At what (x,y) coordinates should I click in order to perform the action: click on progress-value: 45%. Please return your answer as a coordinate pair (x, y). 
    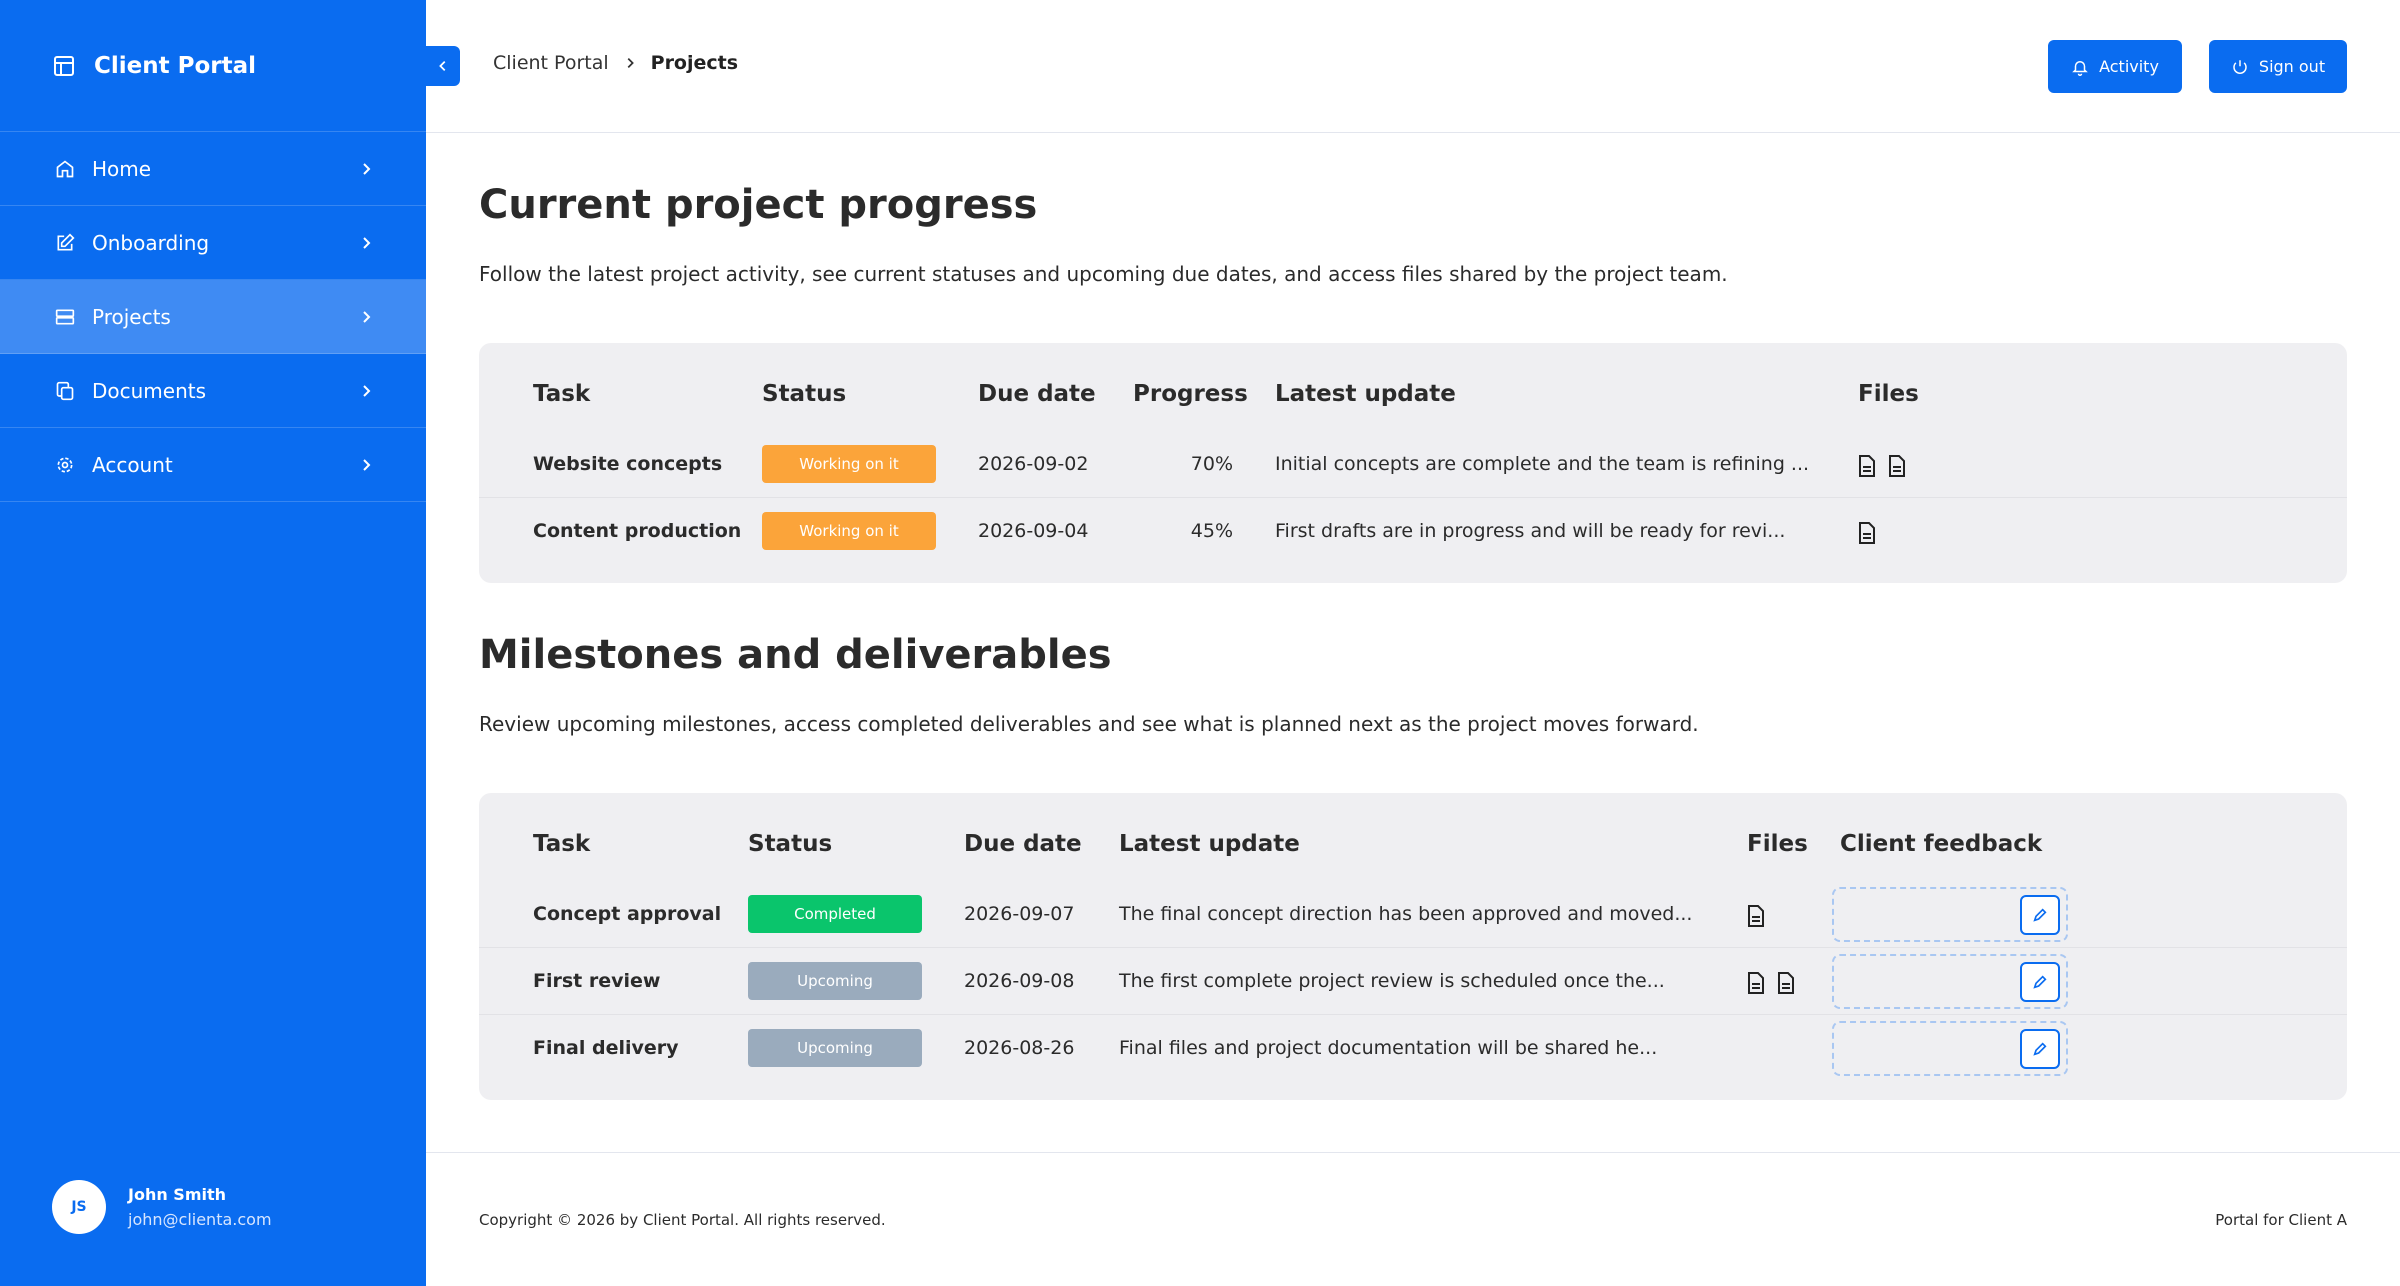
    Looking at the image, I should click on (1211, 531).